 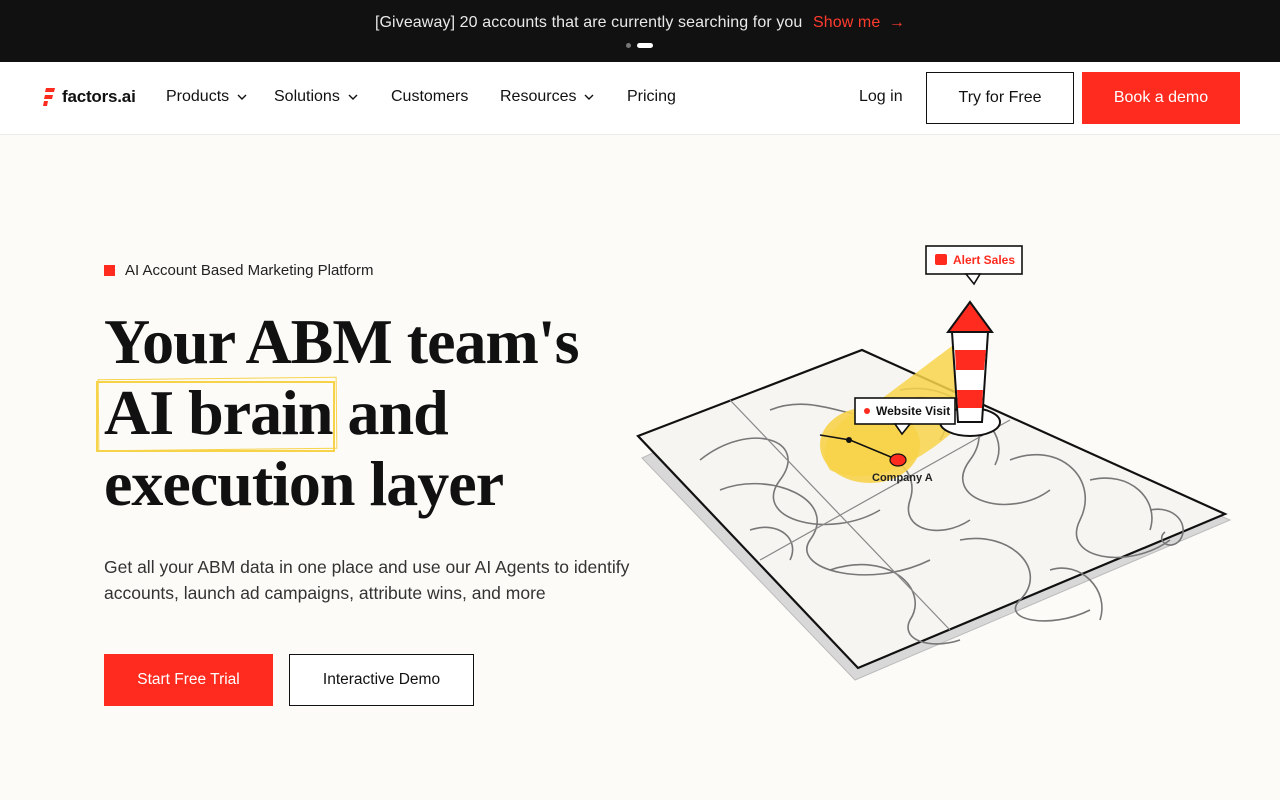 I want to click on nav-item-products: Products, so click(x=206, y=97).